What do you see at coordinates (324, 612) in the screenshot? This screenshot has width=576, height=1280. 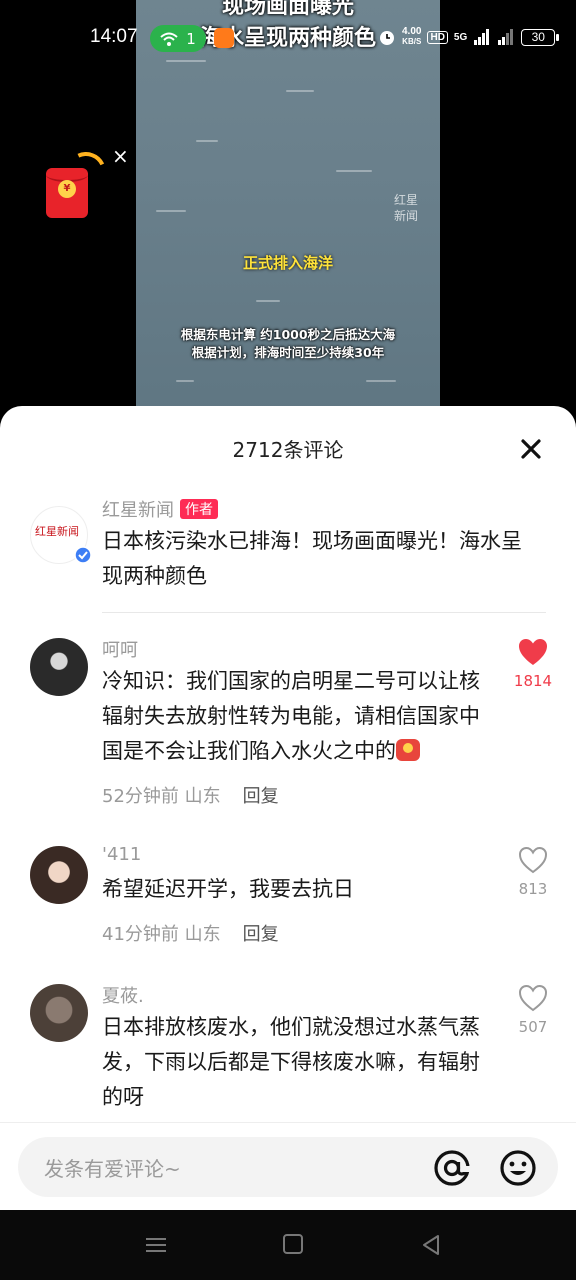 I see `divider` at bounding box center [324, 612].